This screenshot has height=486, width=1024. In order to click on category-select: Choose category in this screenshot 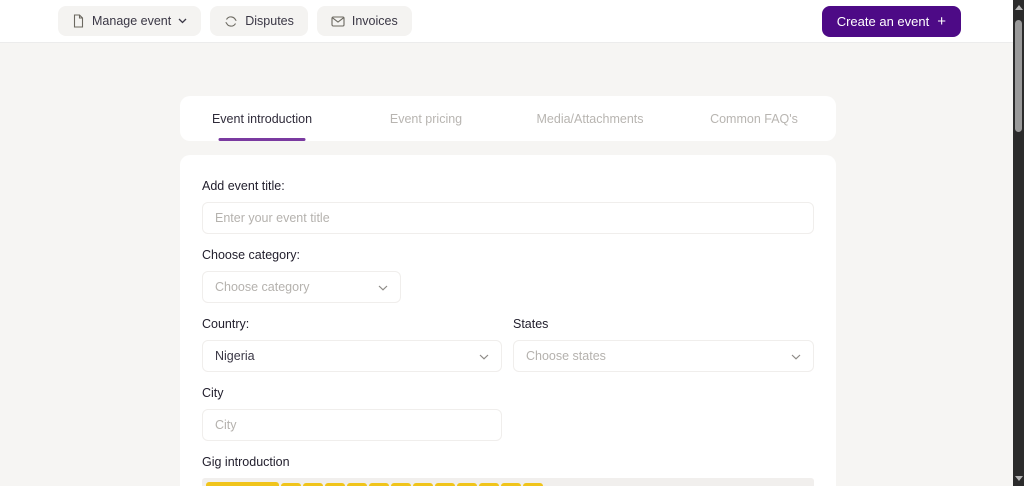, I will do `click(301, 287)`.